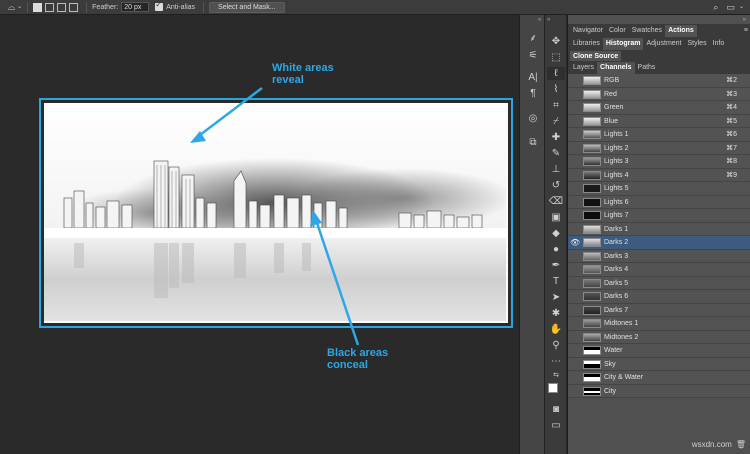 Image resolution: width=750 pixels, height=454 pixels. What do you see at coordinates (659, 148) in the screenshot?
I see `channel-row: Lights 2 ⌘7` at bounding box center [659, 148].